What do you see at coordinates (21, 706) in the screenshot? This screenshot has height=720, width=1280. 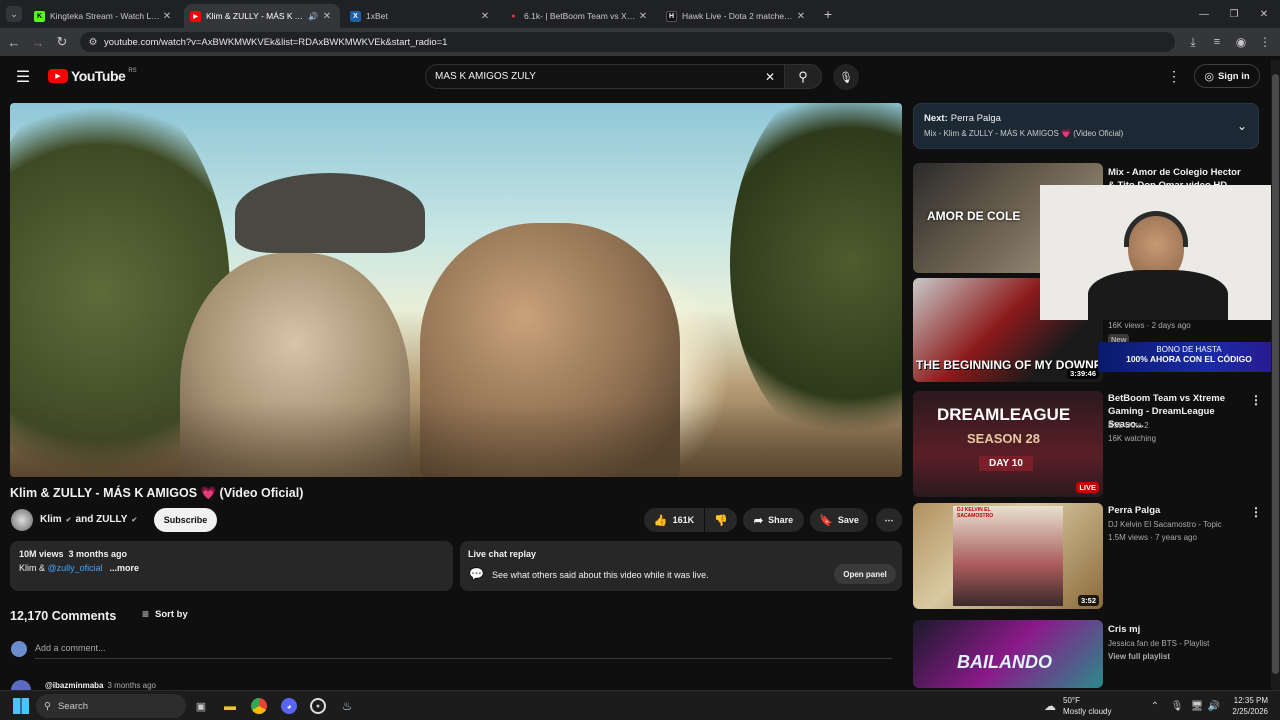 I see `windows-start-icon` at bounding box center [21, 706].